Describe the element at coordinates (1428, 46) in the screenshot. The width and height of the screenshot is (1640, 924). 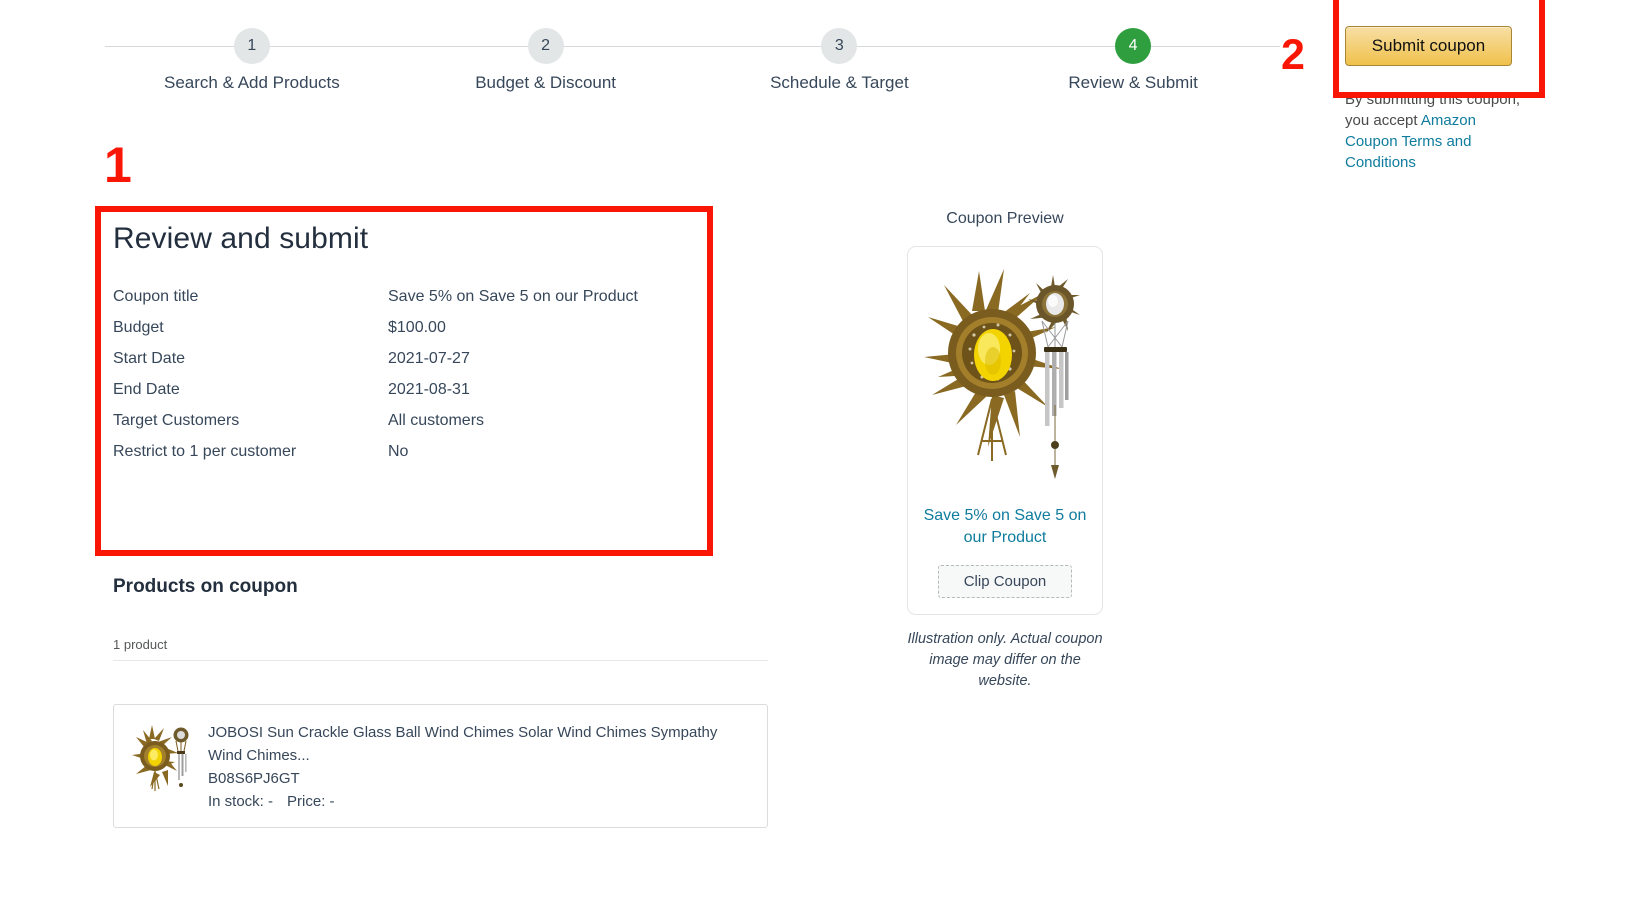
I see `submit-coupon-button: Submit coupon` at that location.